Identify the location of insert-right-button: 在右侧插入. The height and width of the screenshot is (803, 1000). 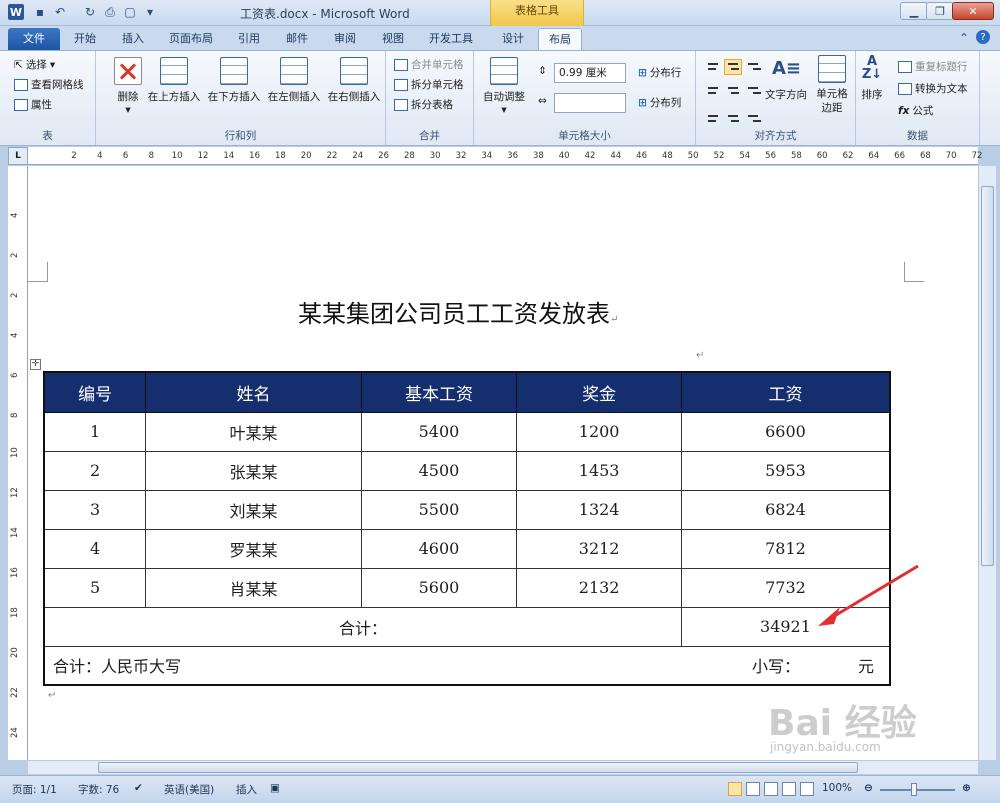
(354, 80).